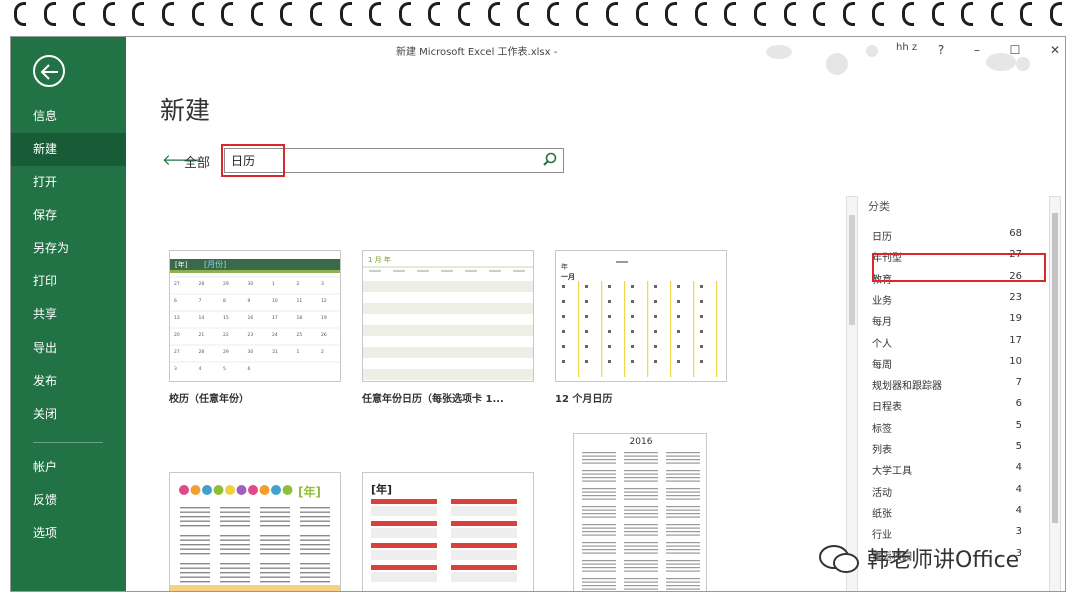 The height and width of the screenshot is (608, 1080). Describe the element at coordinates (1055, 368) in the screenshot. I see `right-scrollbar-thumb` at that location.